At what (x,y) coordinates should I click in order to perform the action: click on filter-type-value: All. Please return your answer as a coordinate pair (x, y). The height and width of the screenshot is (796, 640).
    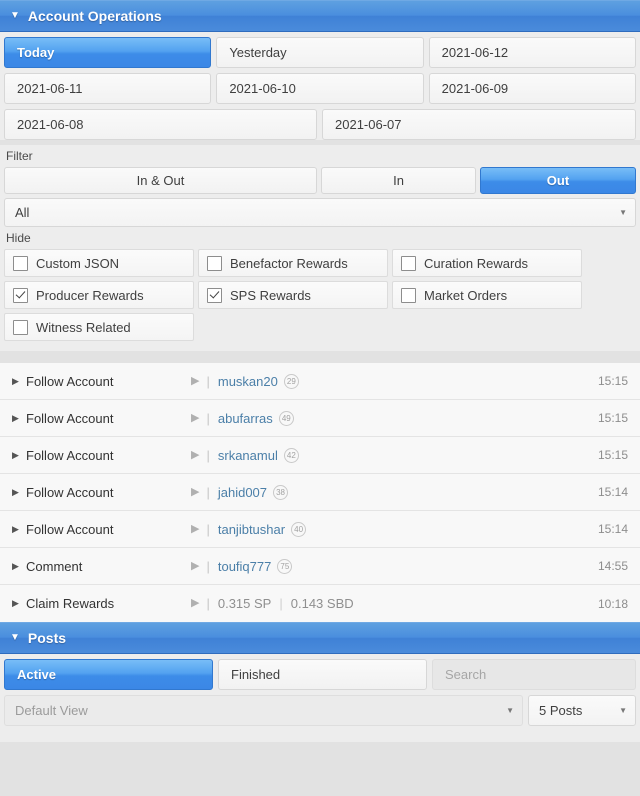
    Looking at the image, I should click on (22, 212).